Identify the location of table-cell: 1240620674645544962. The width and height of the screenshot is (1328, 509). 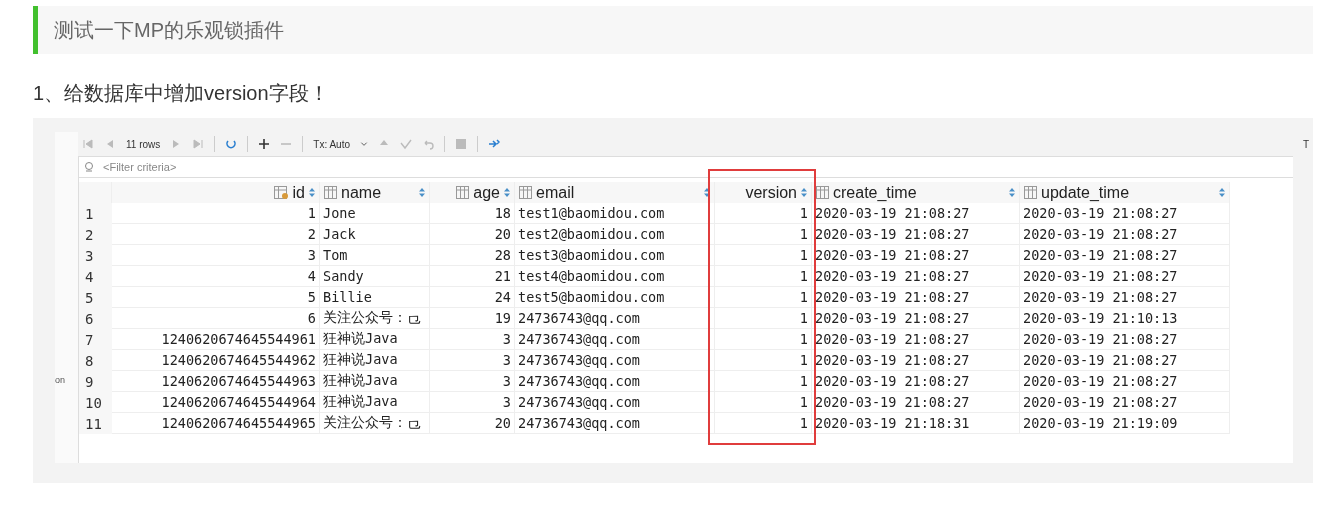
(216, 360).